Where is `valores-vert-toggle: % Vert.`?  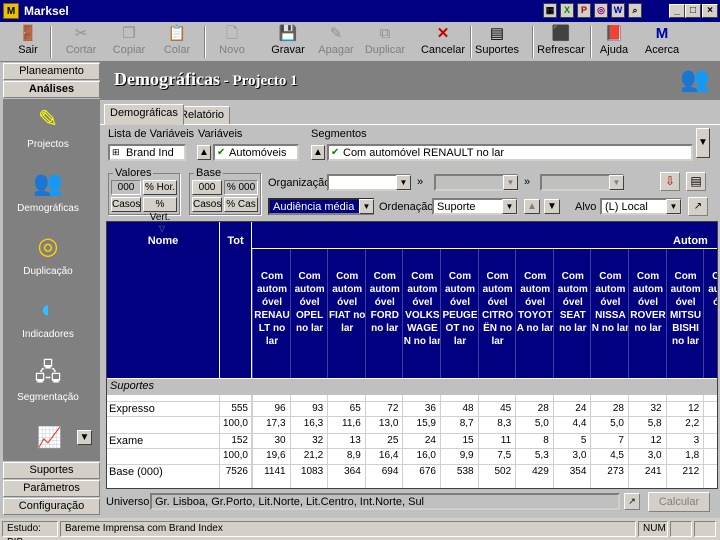 valores-vert-toggle: % Vert. is located at coordinates (160, 210).